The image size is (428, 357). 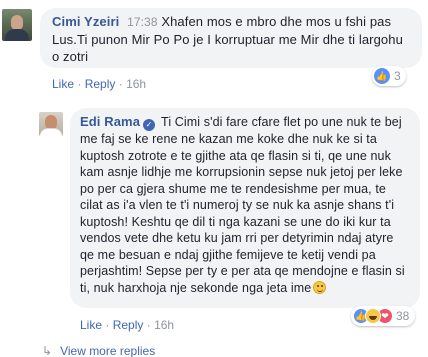 I want to click on commenter-avatar, so click(x=17, y=25).